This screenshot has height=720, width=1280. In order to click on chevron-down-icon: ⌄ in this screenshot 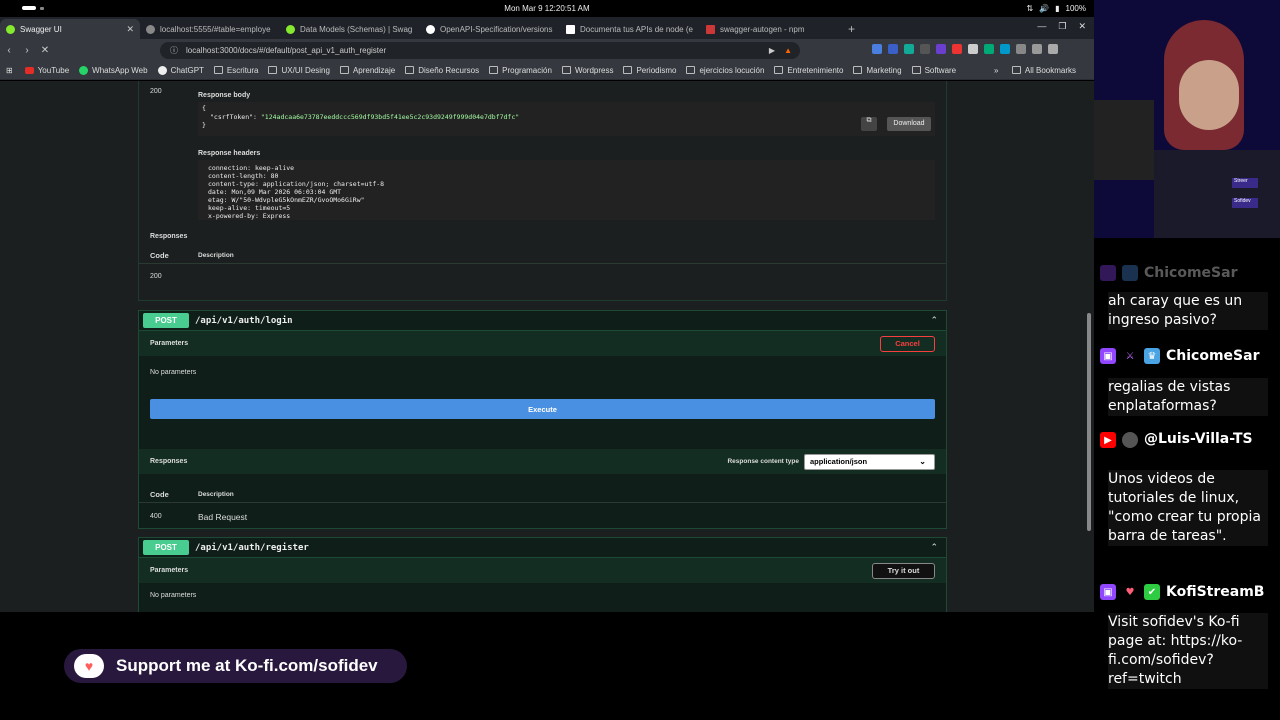, I will do `click(922, 461)`.